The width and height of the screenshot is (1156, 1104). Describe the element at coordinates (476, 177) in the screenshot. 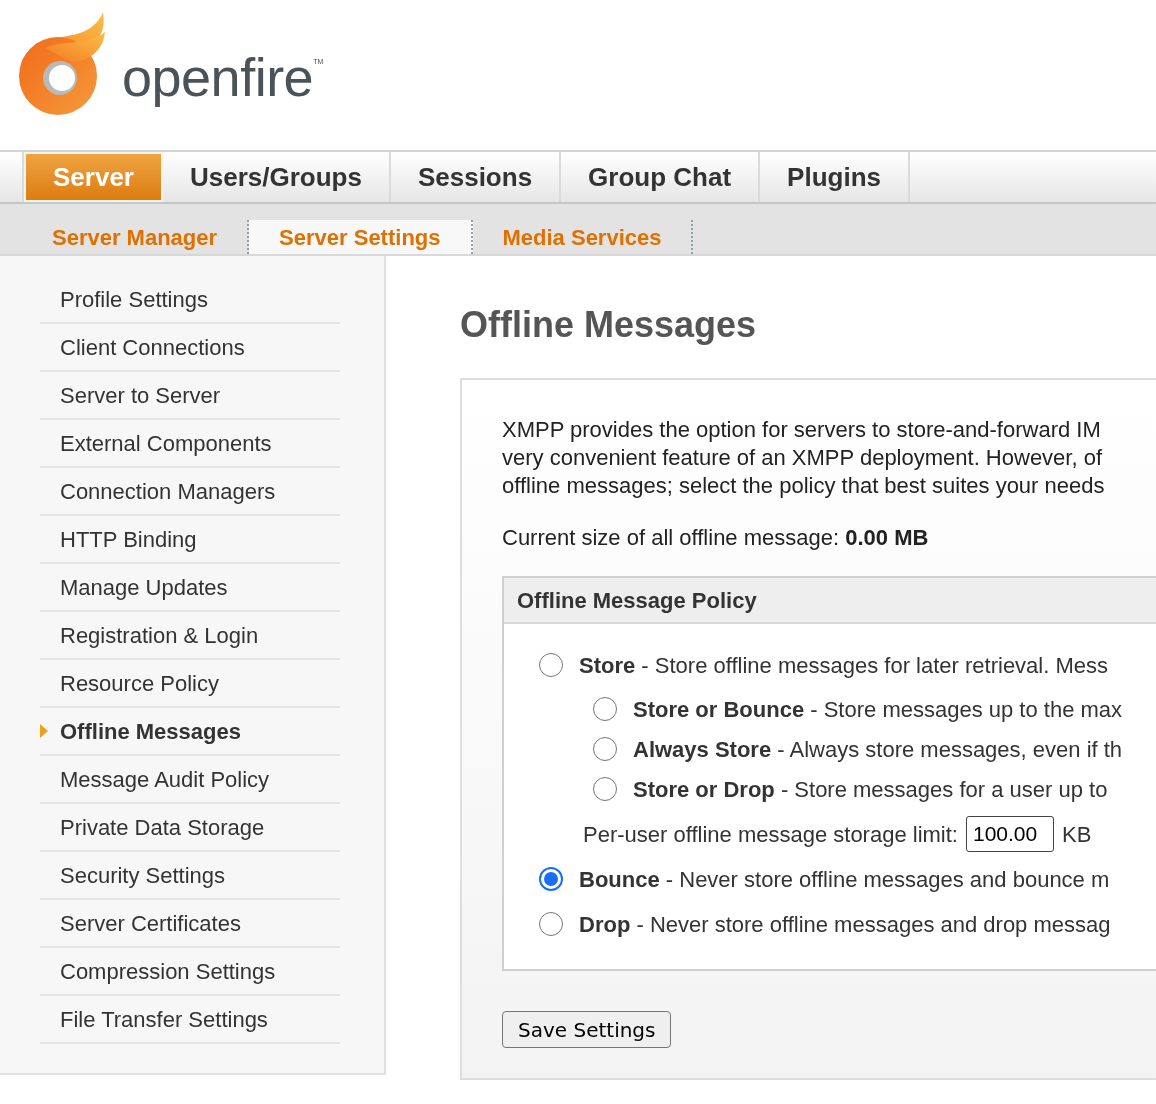

I see `main-tab: Sessions` at that location.